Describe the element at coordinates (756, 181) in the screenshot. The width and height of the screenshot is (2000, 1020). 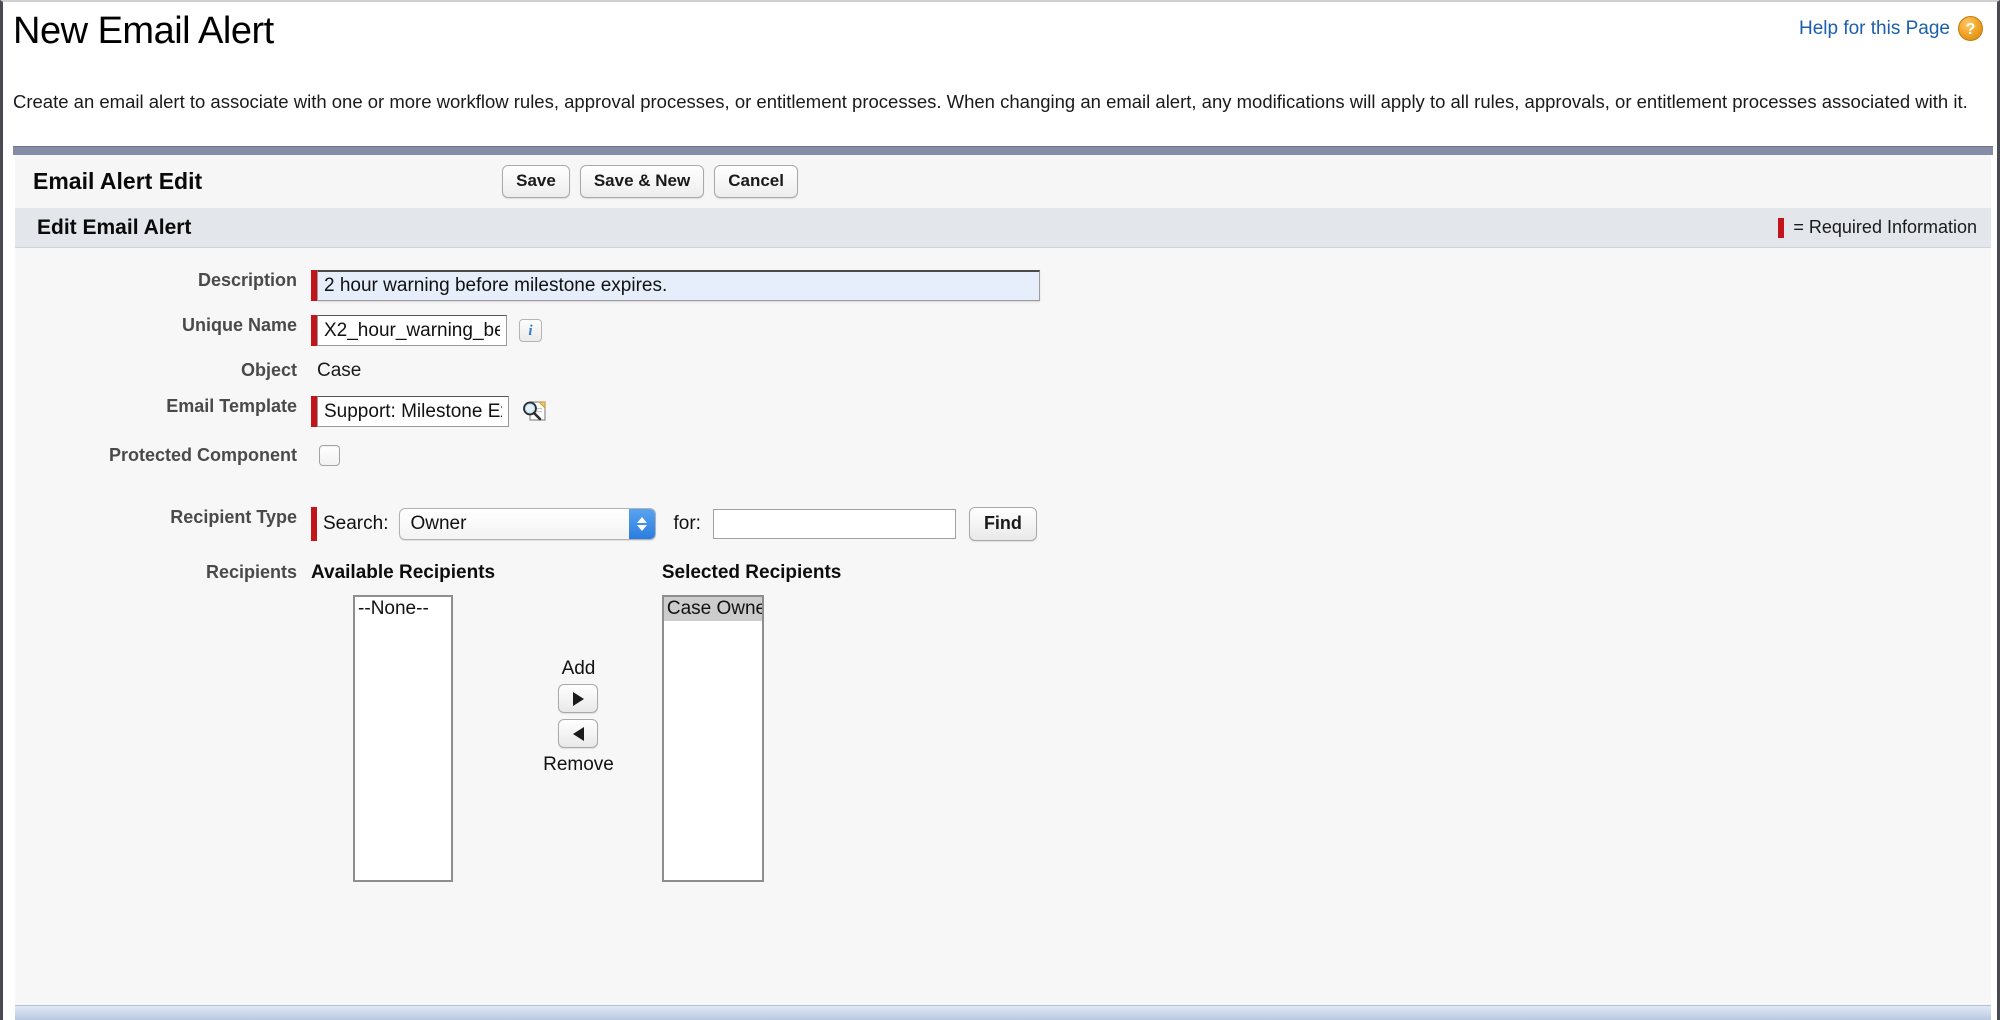
I see `cancel-button: Cancel` at that location.